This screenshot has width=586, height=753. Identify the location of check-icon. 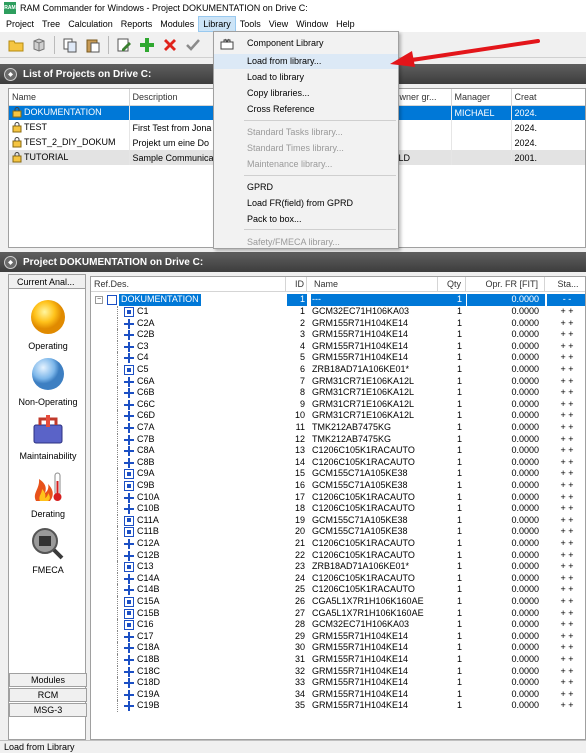
(193, 45).